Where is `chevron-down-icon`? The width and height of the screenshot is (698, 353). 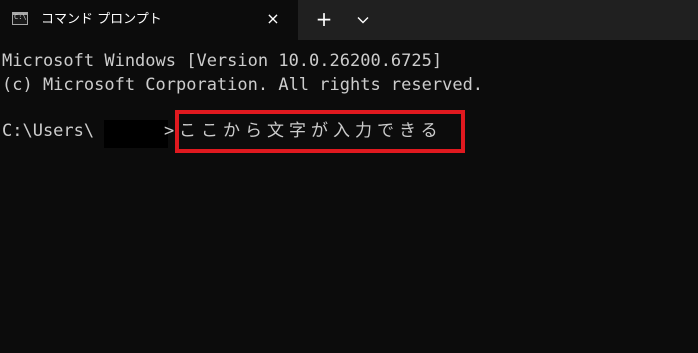
chevron-down-icon is located at coordinates (363, 20).